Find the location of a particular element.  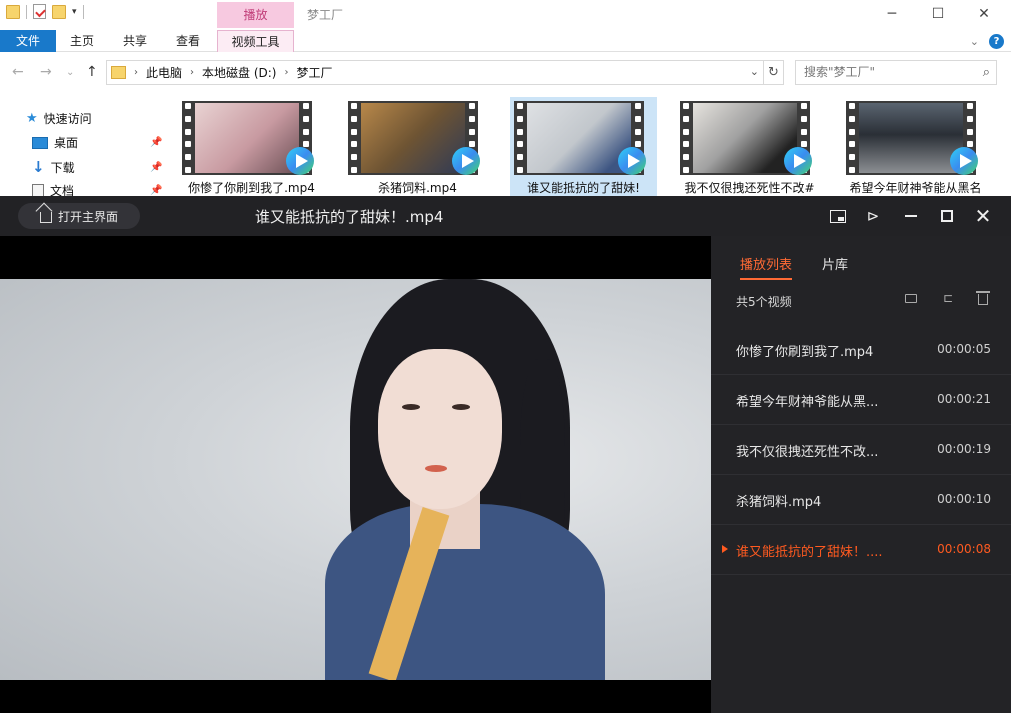

add-list-icon: ⊏ is located at coordinates (948, 298).